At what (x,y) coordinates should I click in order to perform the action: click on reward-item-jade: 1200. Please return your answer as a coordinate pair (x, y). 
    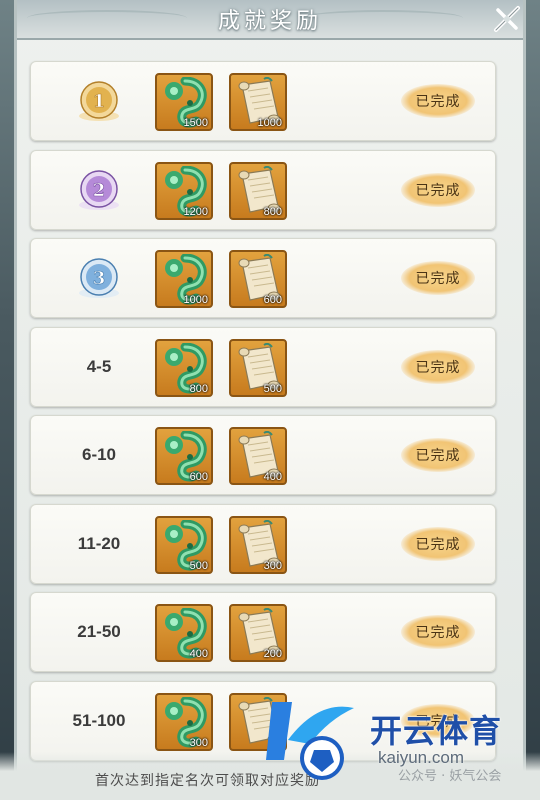
    Looking at the image, I should click on (184, 190).